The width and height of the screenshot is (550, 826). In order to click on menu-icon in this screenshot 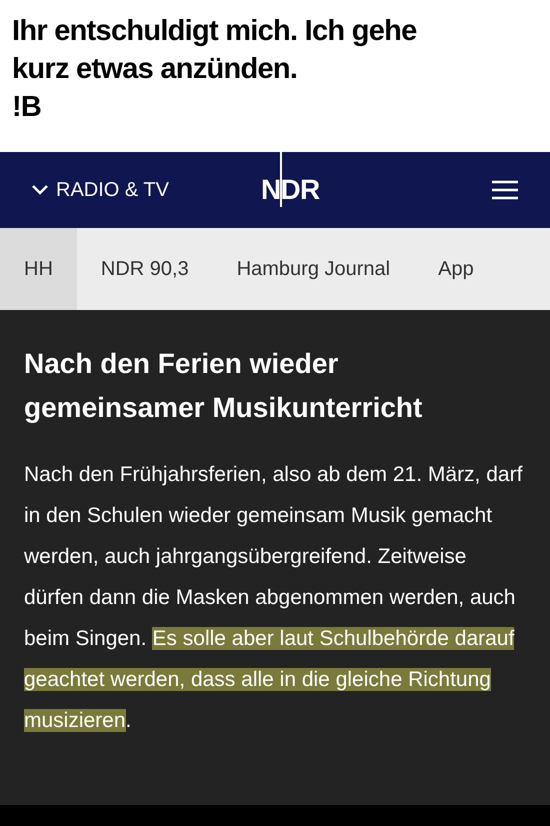, I will do `click(505, 190)`.